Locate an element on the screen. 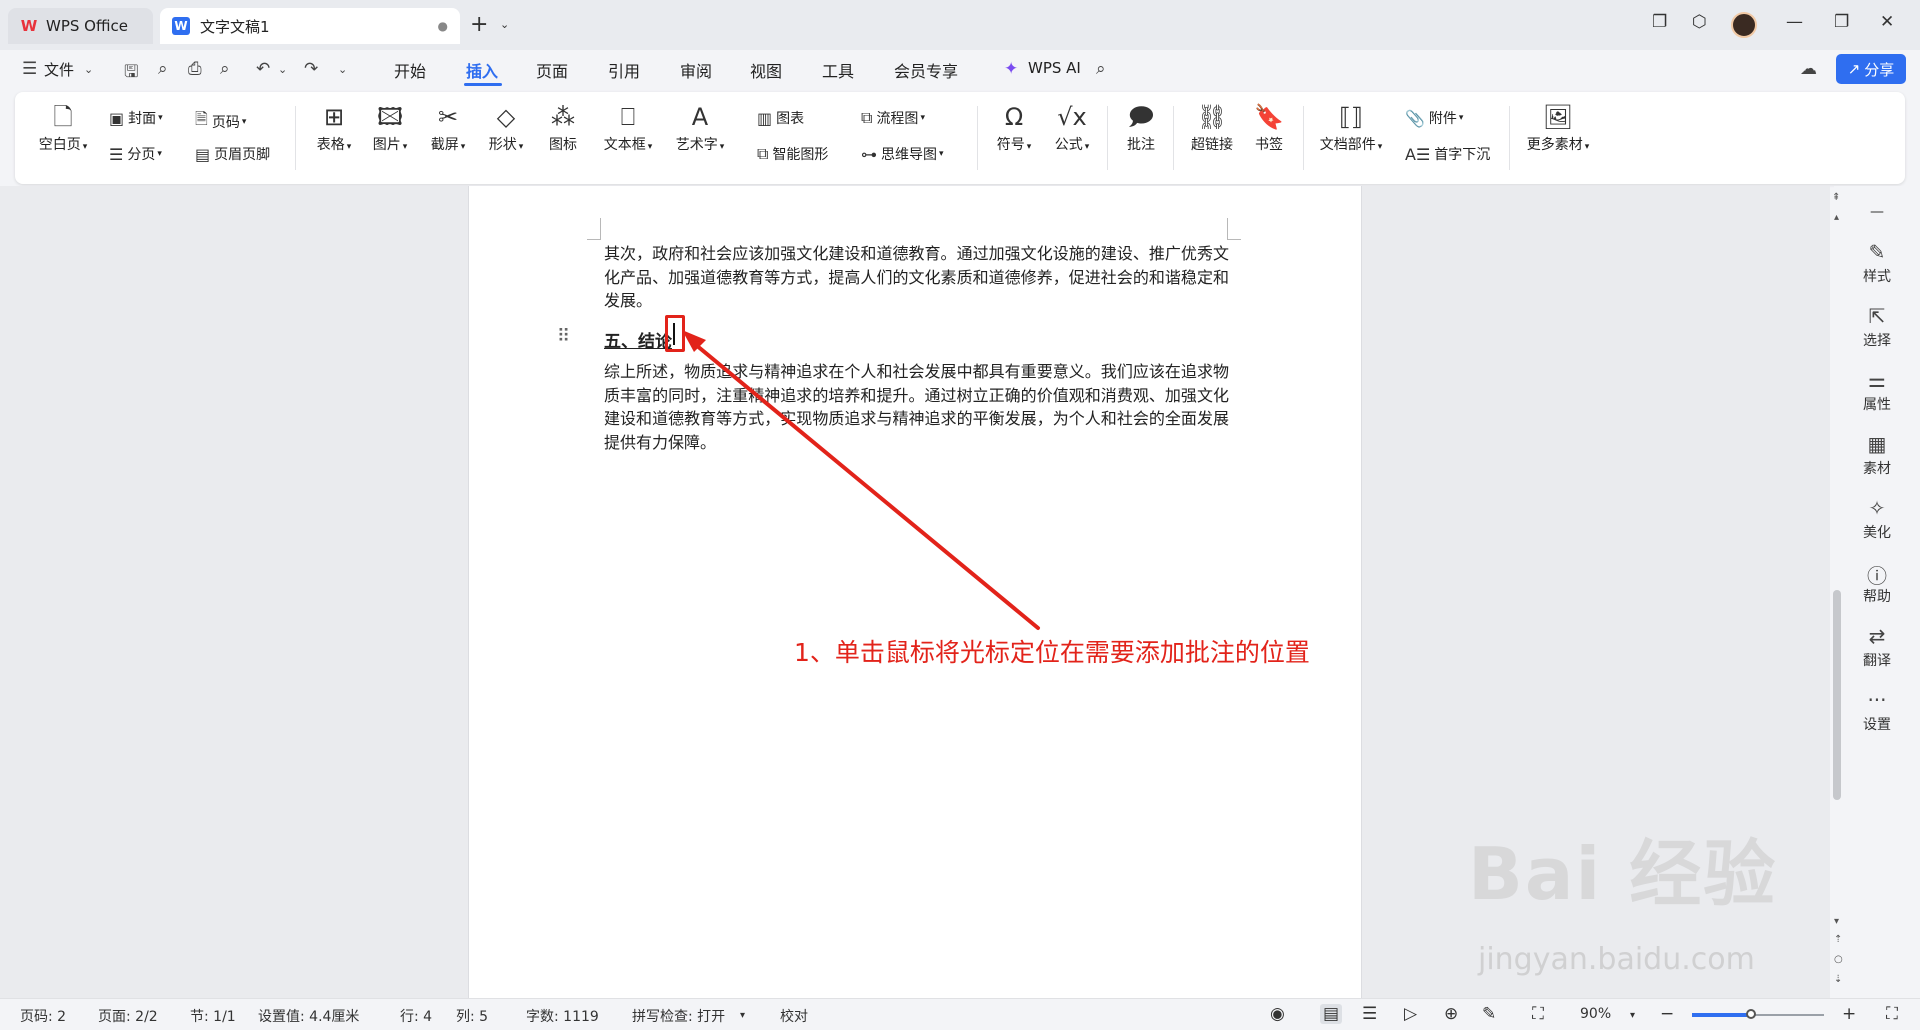 This screenshot has height=1030, width=1920. blank-page-button: 🗋 空白页 ▾ is located at coordinates (63, 127).